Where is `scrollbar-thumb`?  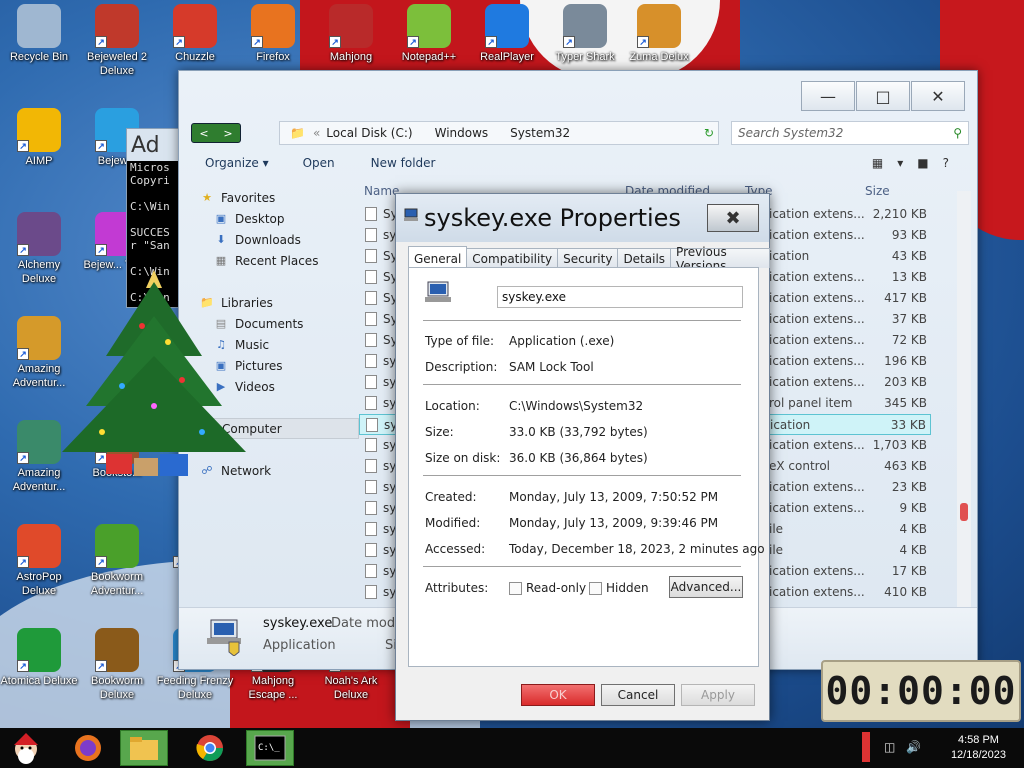 scrollbar-thumb is located at coordinates (964, 512).